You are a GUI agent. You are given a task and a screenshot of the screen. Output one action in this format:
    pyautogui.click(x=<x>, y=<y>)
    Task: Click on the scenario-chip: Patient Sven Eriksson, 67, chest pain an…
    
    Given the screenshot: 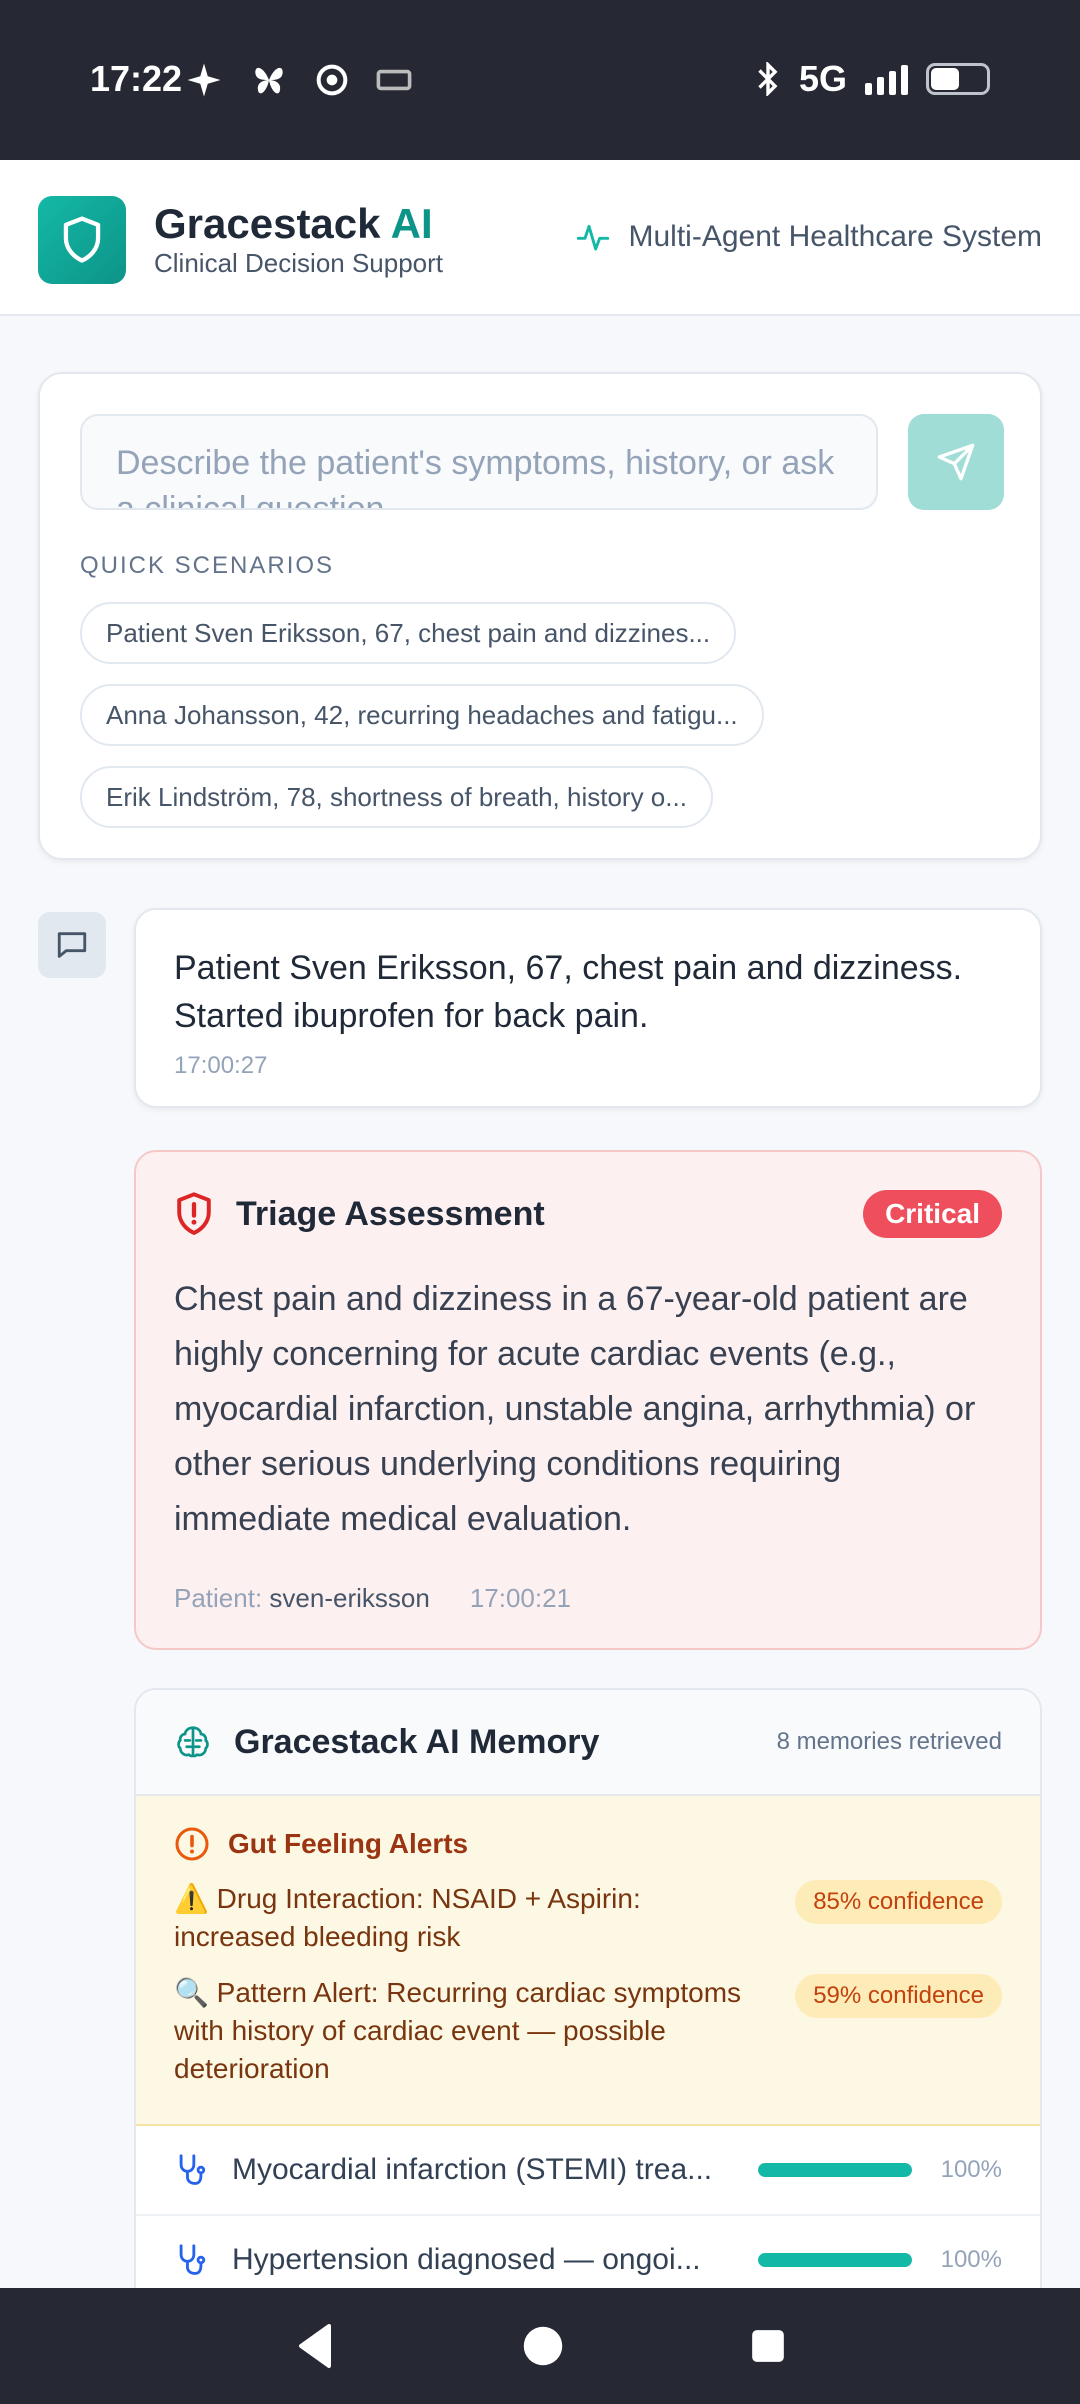 What is the action you would take?
    pyautogui.click(x=408, y=633)
    